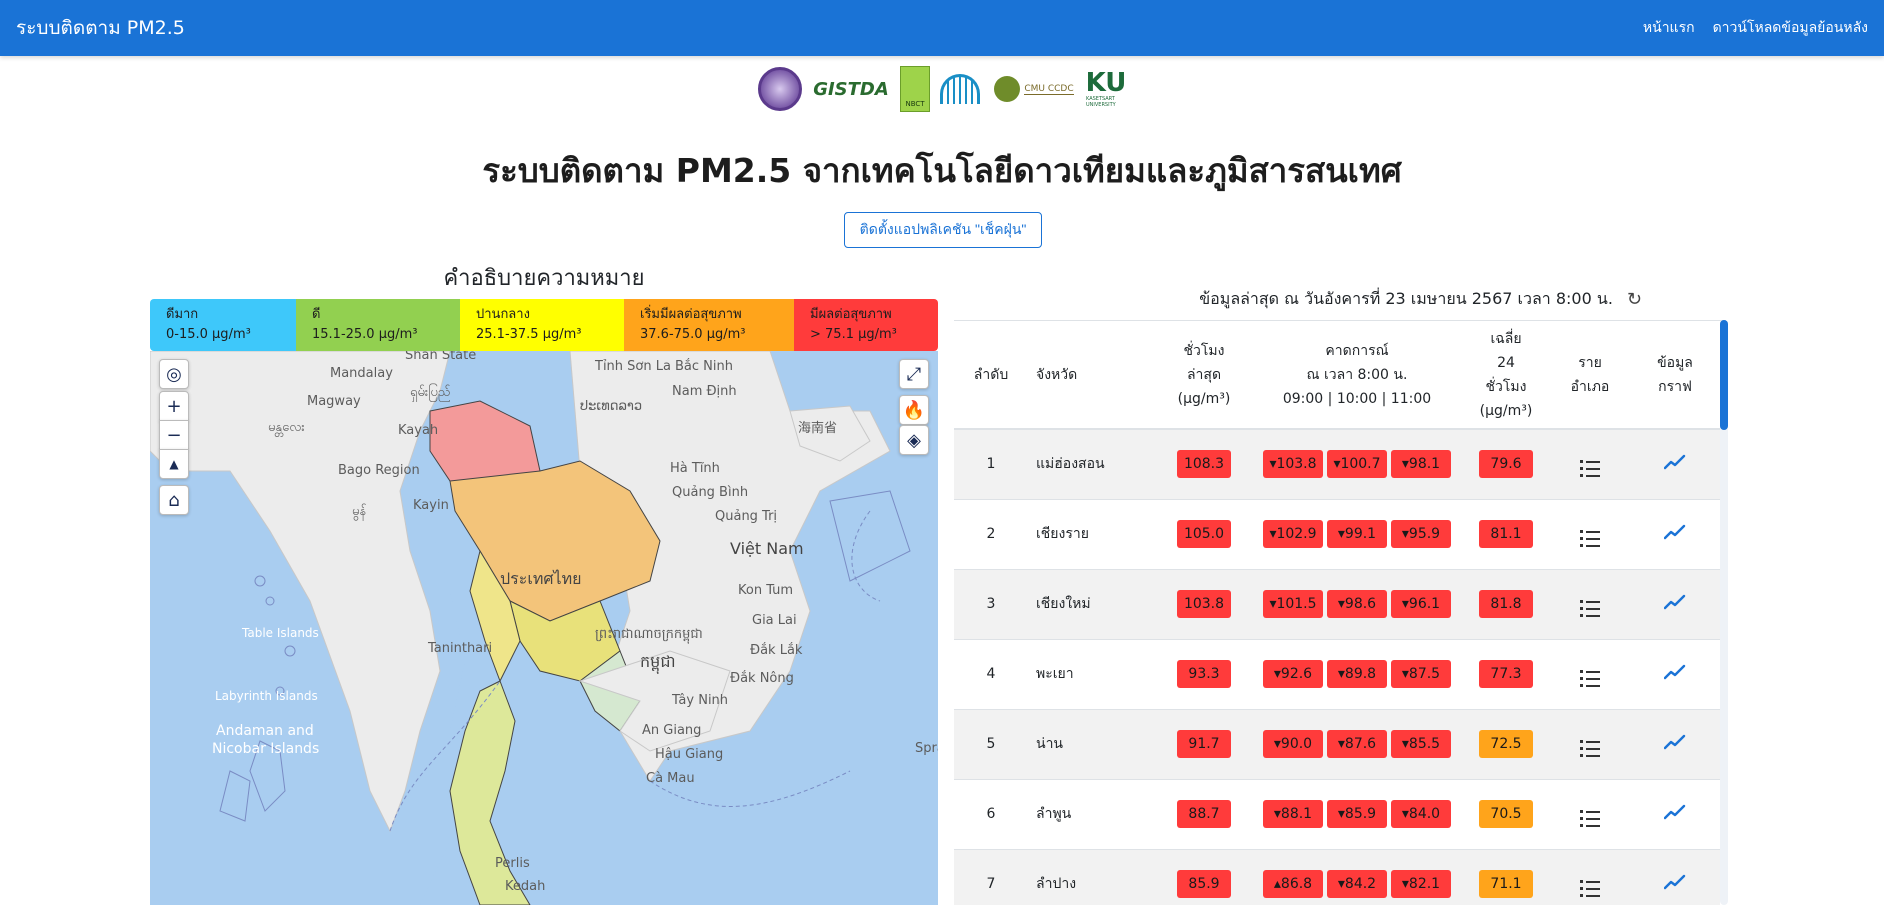 This screenshot has width=1884, height=905. What do you see at coordinates (1506, 674) in the screenshot?
I see `avg24-badge: 77.3` at bounding box center [1506, 674].